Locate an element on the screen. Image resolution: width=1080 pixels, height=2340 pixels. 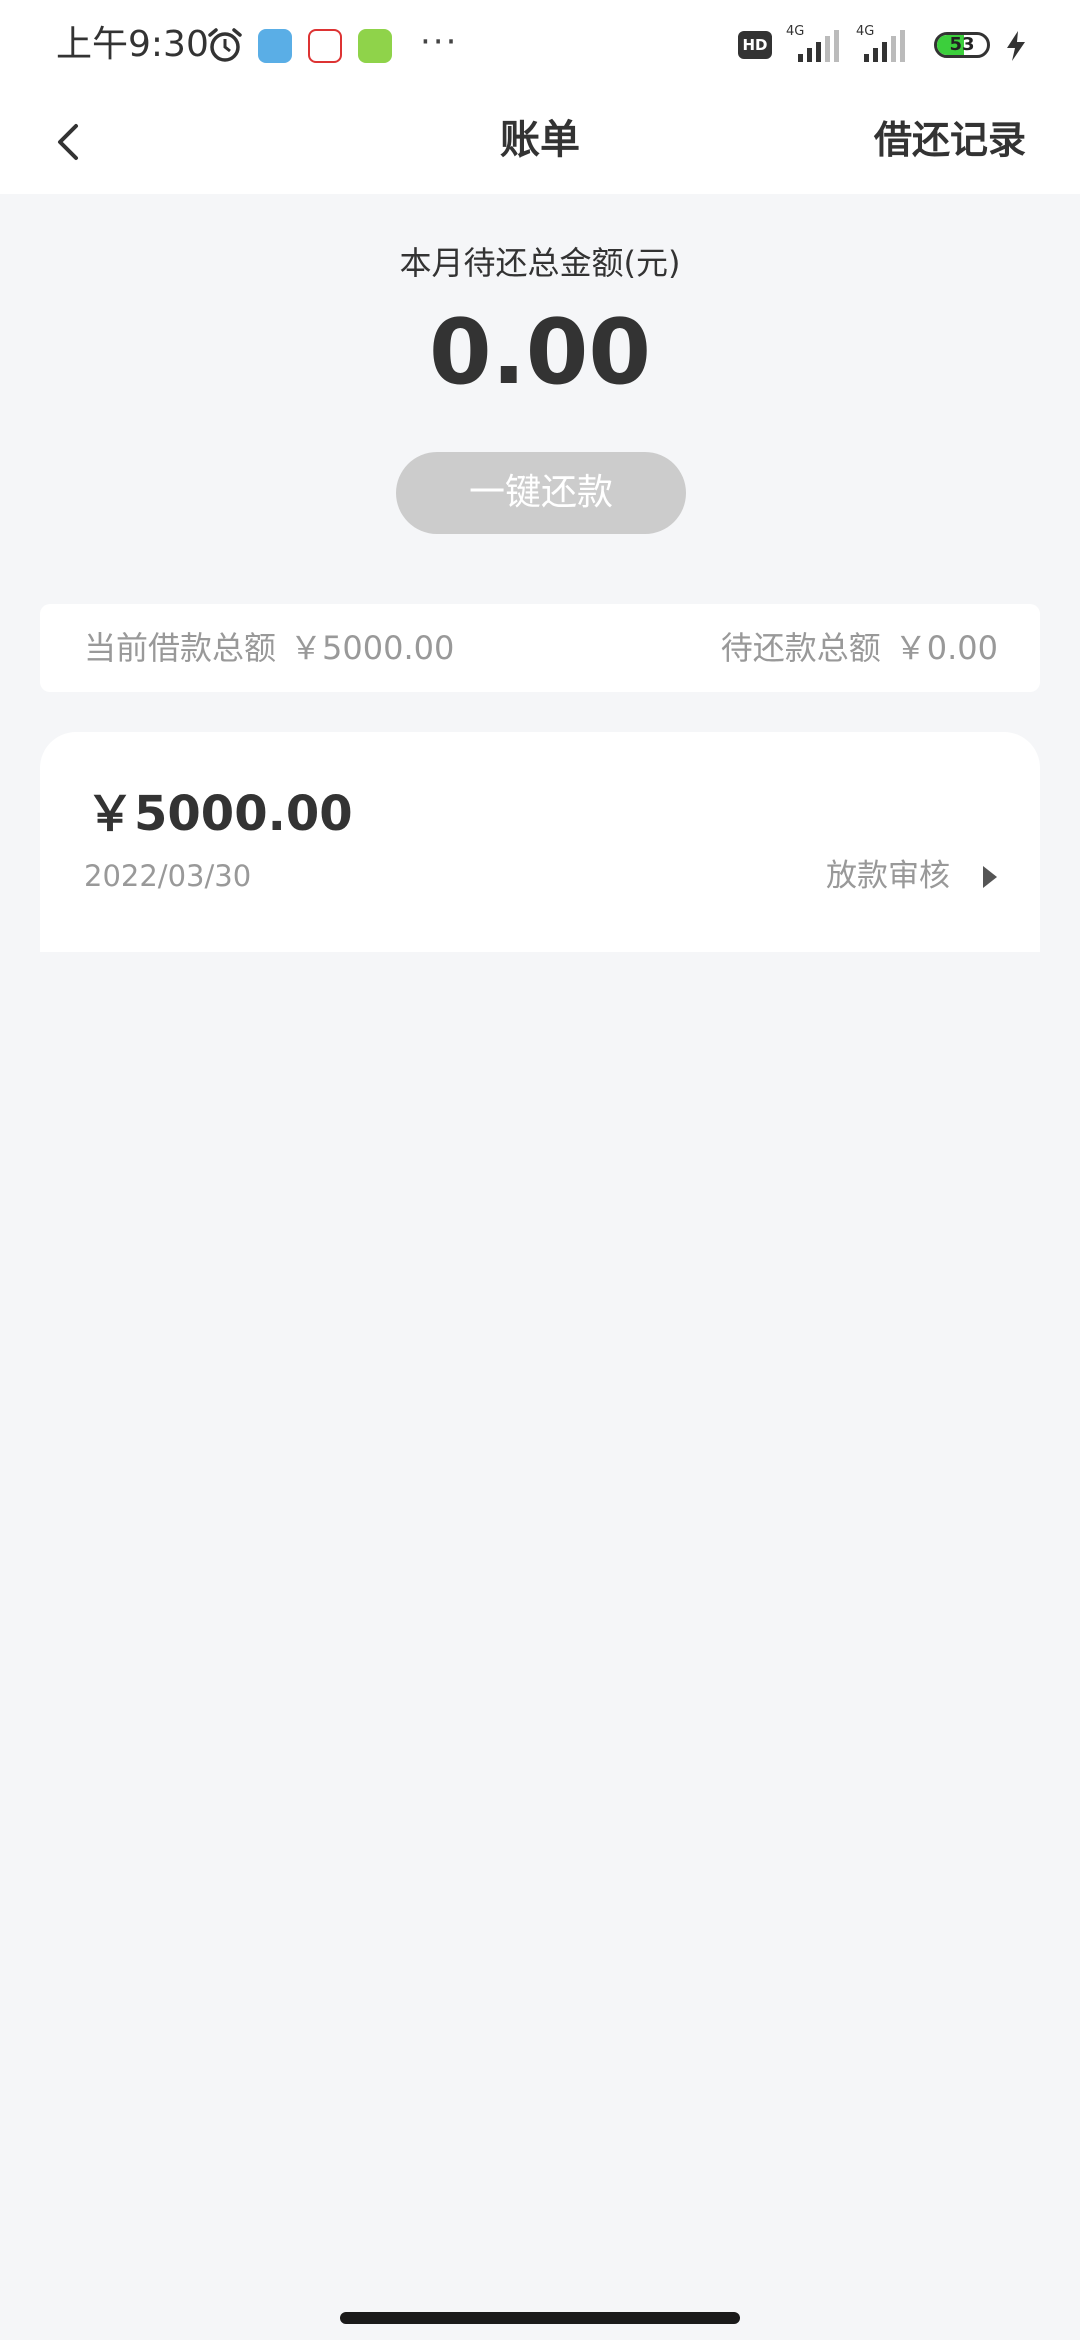
status-bar: 上午9:30 ··· HD 4G 4G 53 is located at coordinates (540, 45).